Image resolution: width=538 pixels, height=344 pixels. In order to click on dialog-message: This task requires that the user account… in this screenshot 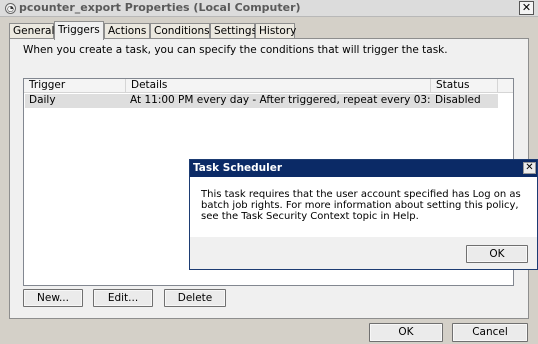, I will do `click(361, 205)`.